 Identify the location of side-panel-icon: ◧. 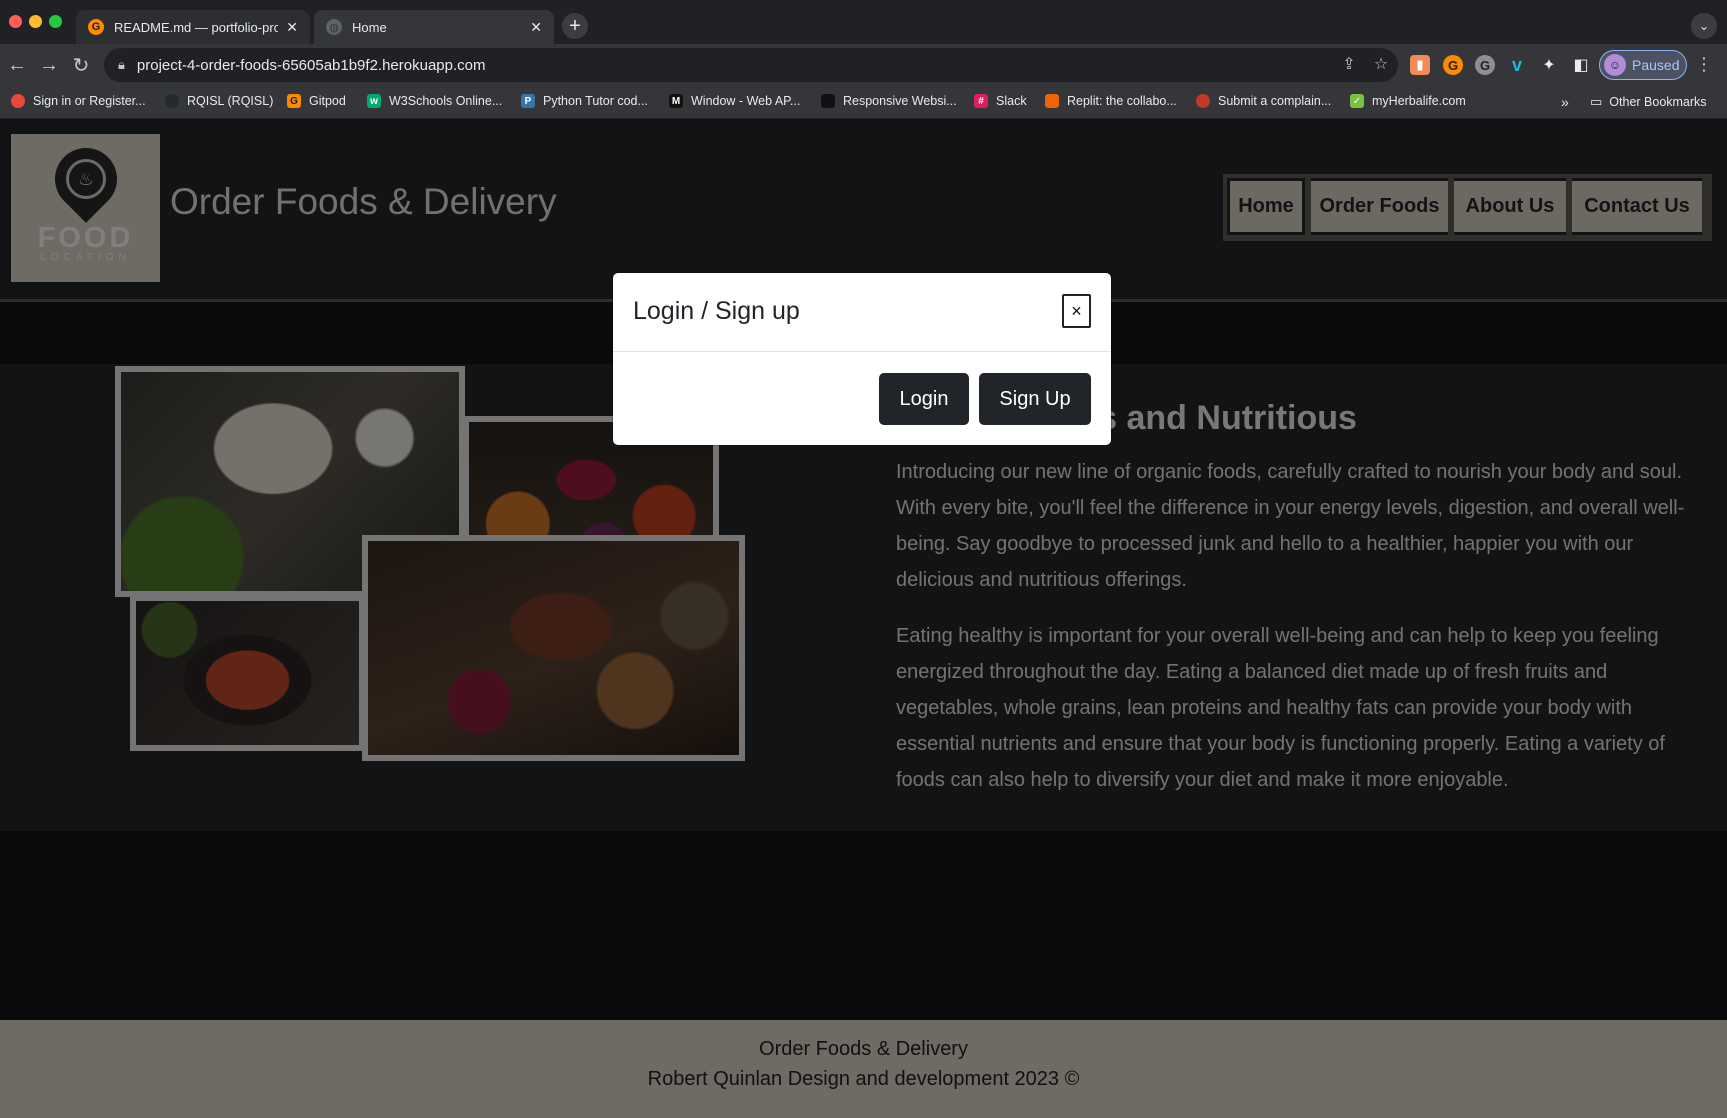
(1581, 65).